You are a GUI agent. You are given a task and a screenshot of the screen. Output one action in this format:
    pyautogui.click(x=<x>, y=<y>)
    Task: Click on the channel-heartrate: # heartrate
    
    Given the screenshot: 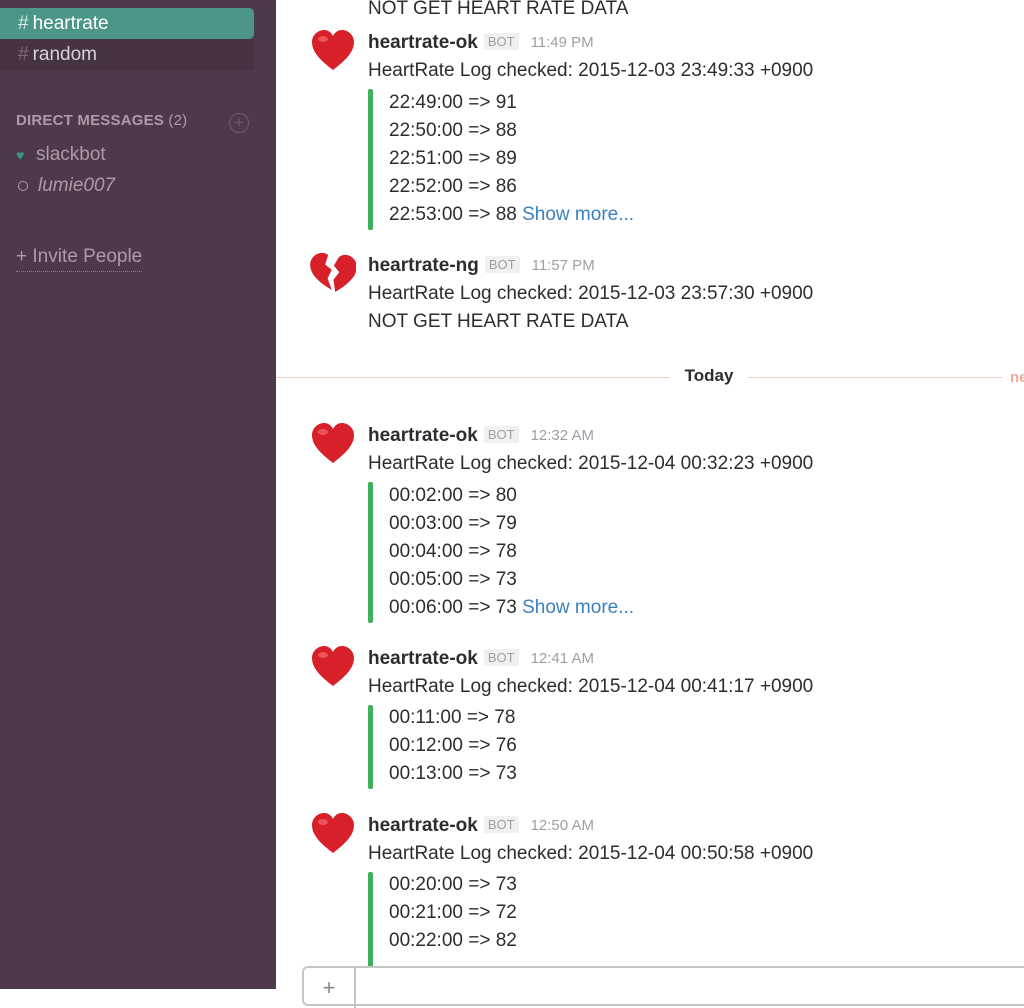 What is the action you would take?
    pyautogui.click(x=127, y=23)
    